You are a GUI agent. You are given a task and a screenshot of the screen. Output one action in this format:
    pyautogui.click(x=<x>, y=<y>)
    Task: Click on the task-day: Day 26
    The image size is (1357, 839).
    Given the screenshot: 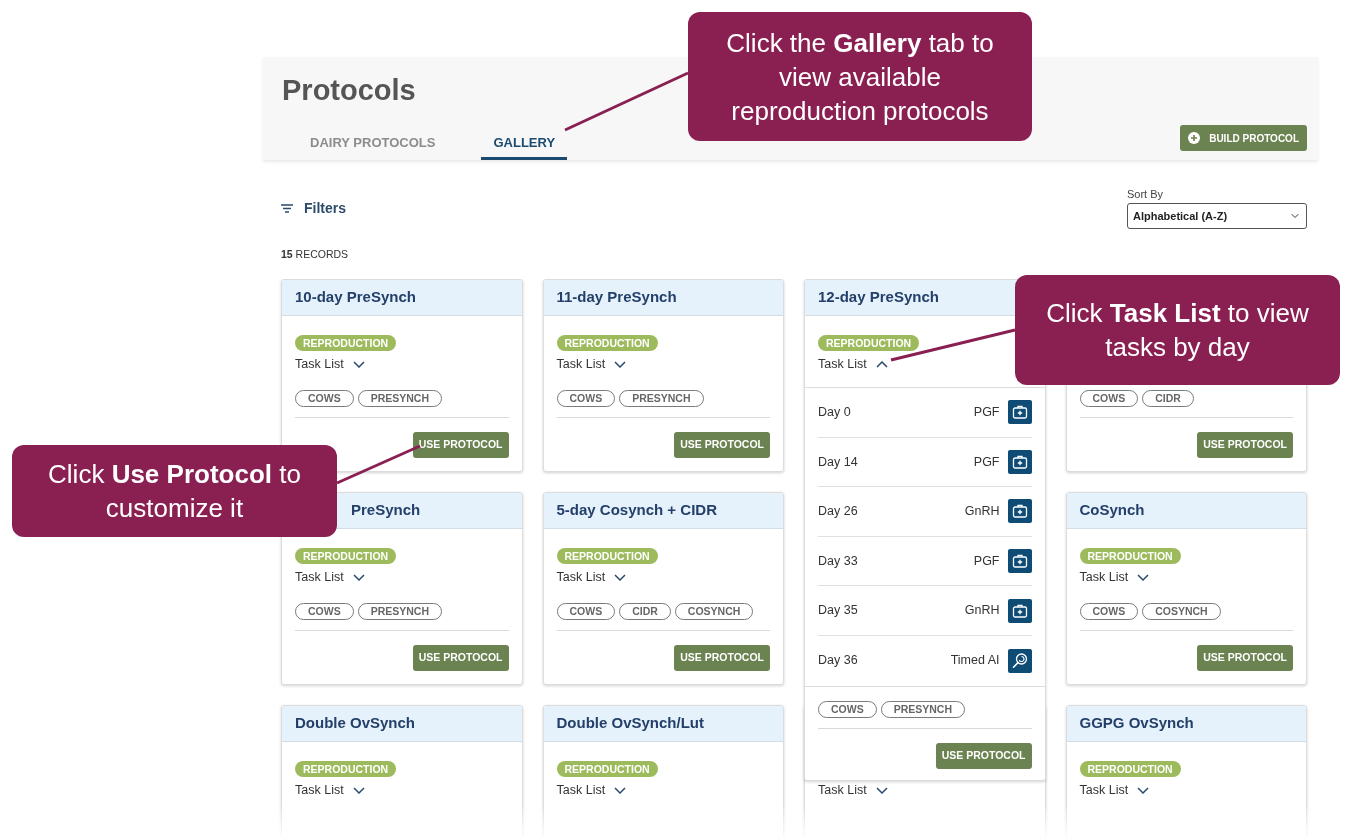 What is the action you would take?
    pyautogui.click(x=838, y=511)
    